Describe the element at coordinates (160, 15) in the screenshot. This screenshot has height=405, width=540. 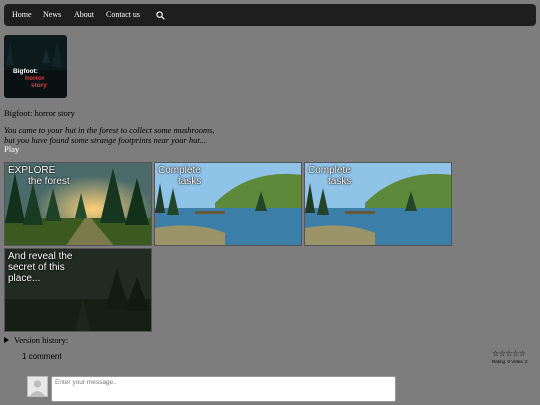
I see `search-icon` at that location.